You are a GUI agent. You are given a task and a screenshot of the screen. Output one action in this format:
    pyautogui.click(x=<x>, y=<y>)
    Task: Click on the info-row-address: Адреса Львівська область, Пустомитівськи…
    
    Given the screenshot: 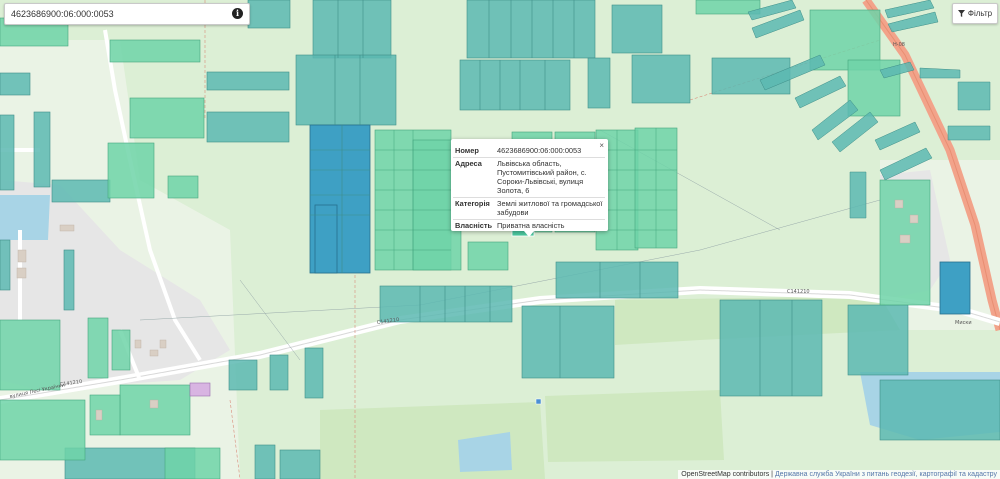 What is the action you would take?
    pyautogui.click(x=529, y=177)
    